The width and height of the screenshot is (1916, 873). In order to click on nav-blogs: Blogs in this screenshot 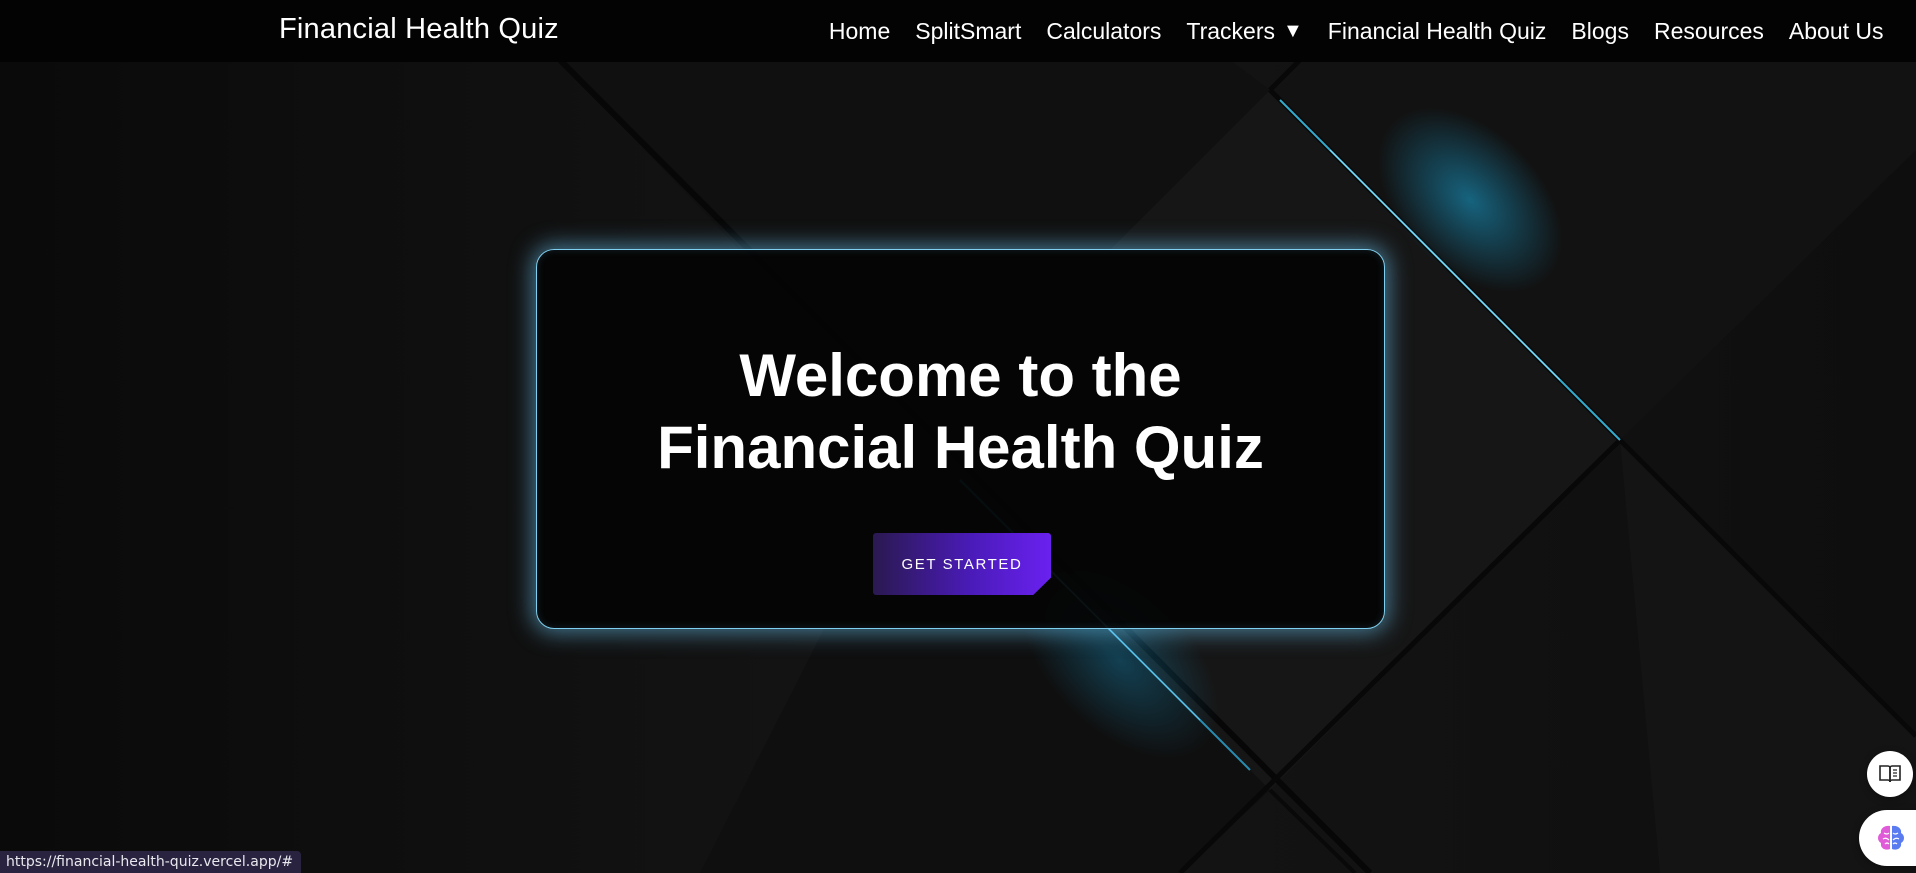, I will do `click(1600, 31)`.